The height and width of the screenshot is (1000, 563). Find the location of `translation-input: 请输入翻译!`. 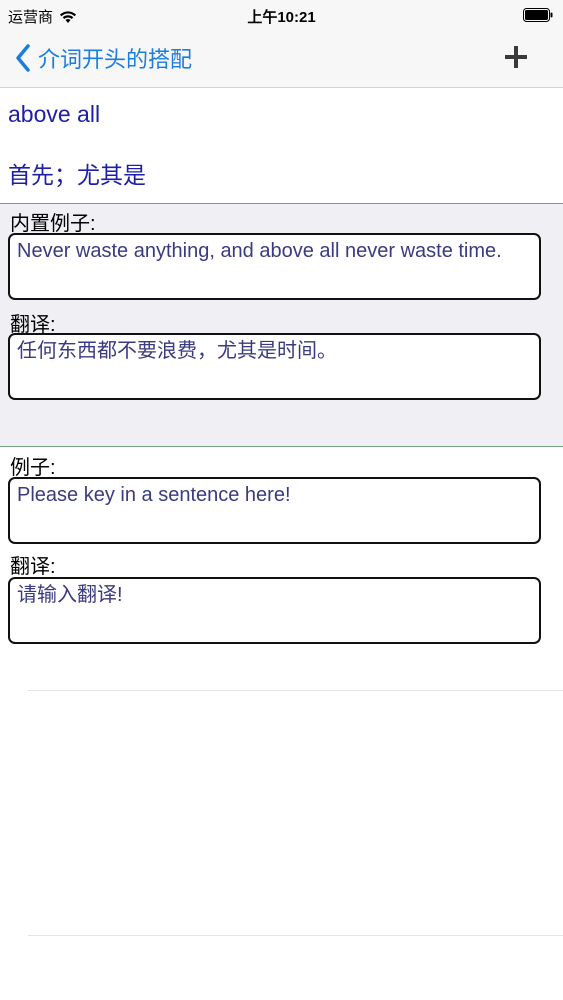

translation-input: 请输入翻译! is located at coordinates (274, 610).